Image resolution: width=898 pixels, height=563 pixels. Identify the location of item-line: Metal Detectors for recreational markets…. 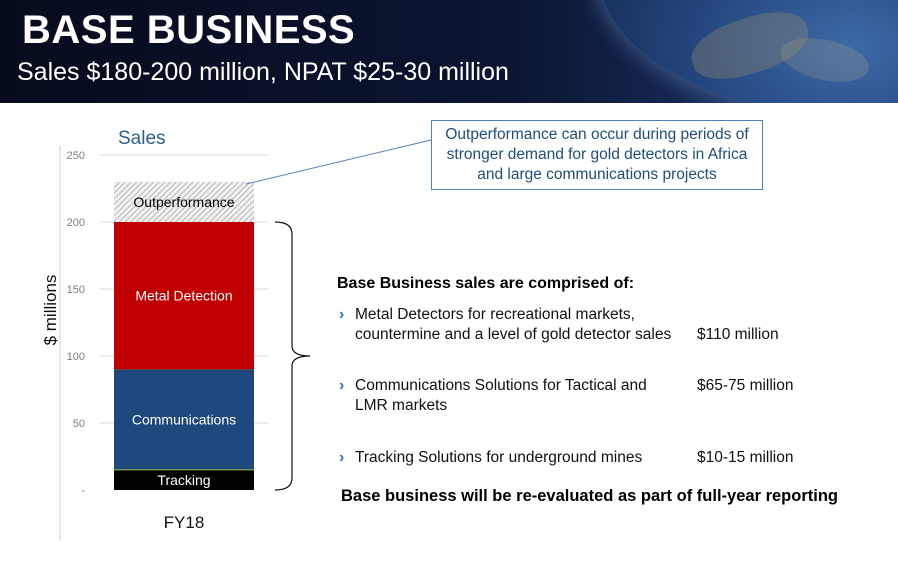
(495, 314).